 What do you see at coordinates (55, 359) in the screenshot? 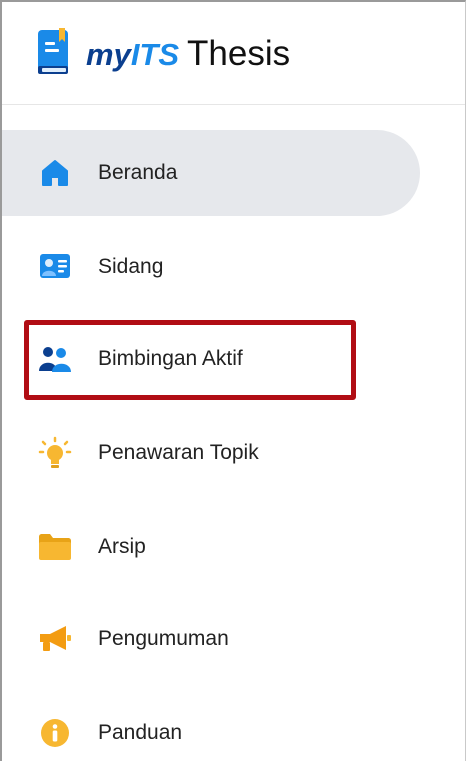
I see `users-icon` at bounding box center [55, 359].